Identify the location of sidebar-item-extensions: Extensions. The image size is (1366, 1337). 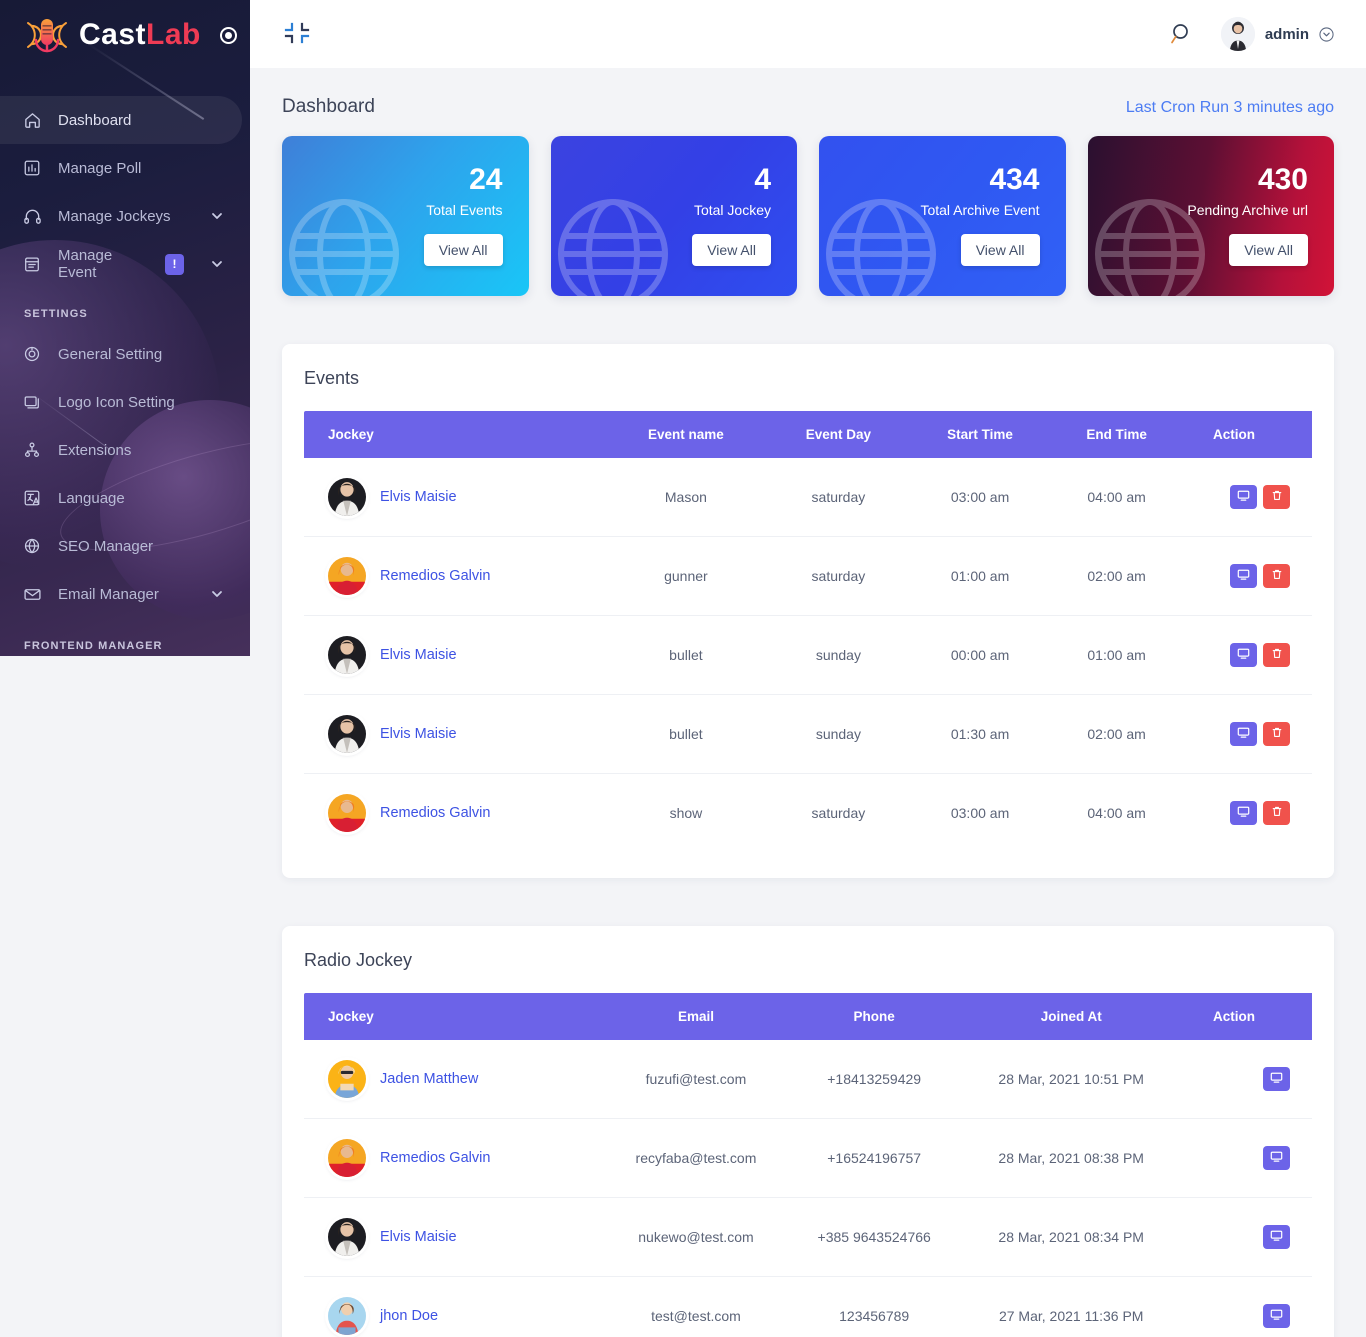
(125, 450).